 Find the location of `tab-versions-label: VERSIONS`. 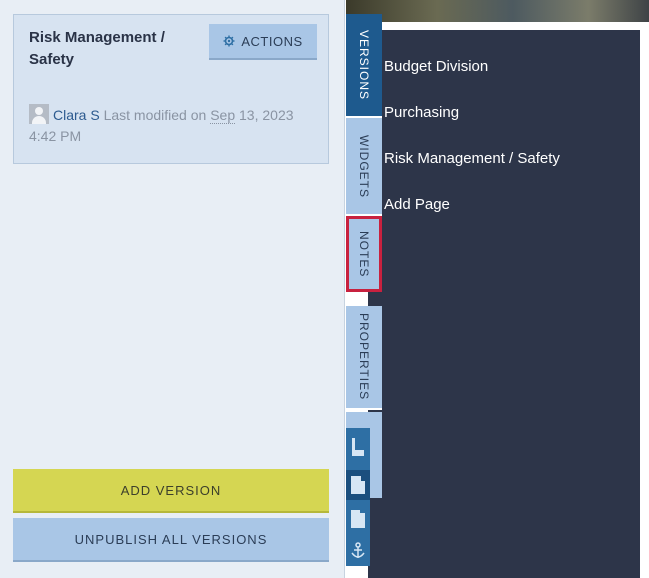

tab-versions-label: VERSIONS is located at coordinates (364, 64).